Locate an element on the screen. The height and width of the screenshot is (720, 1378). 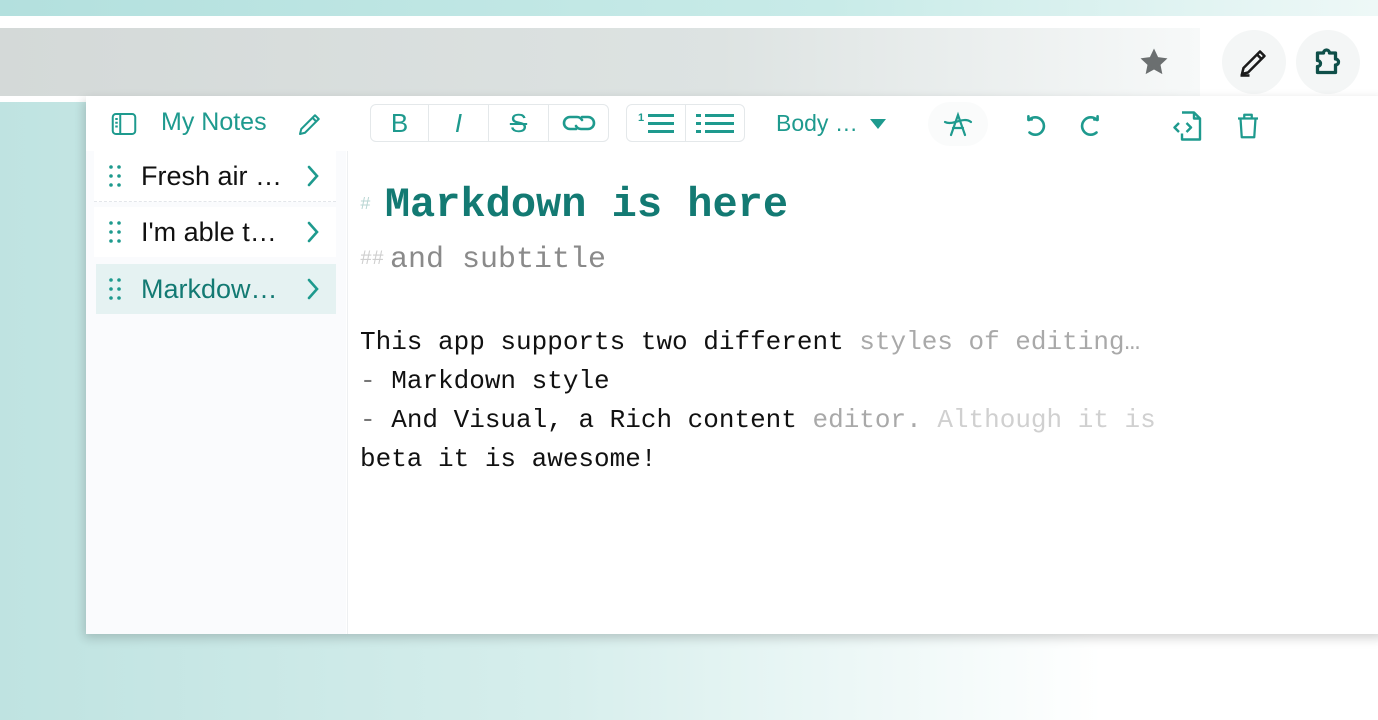
ordered-list-icon: 1 is located at coordinates (656, 122).